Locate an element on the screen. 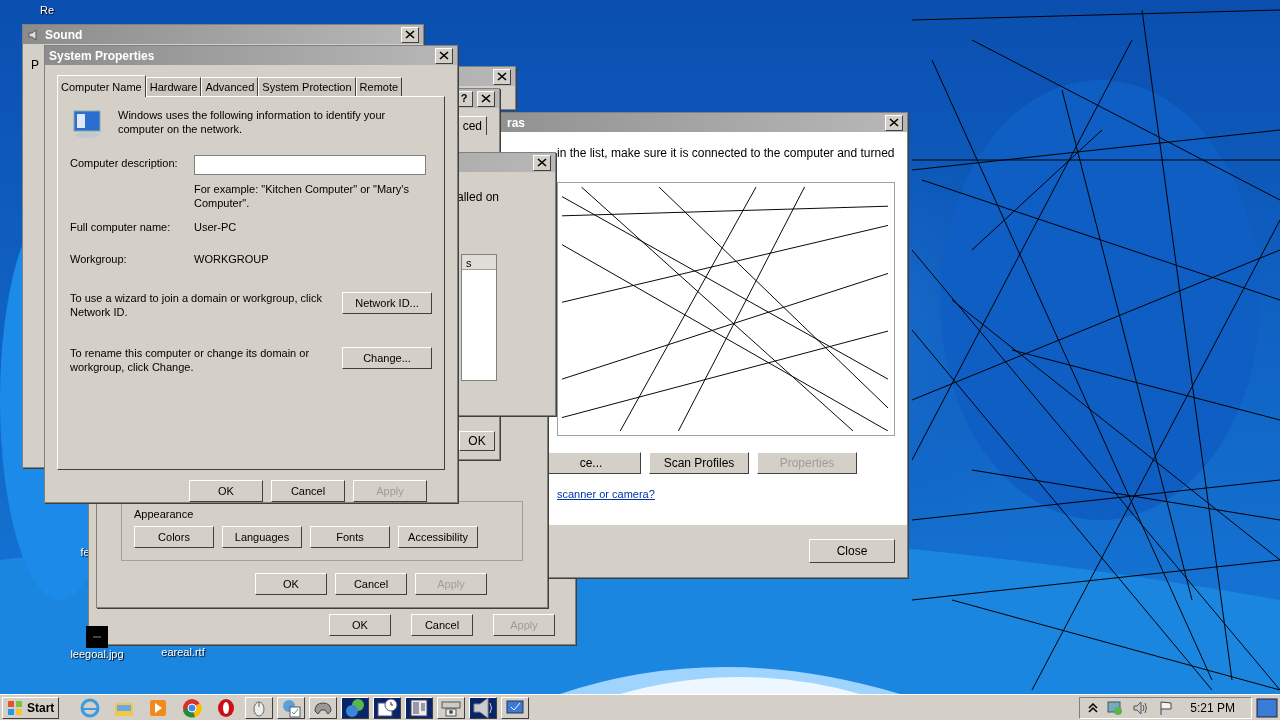 The height and width of the screenshot is (720, 1280). dialog-button: Scan Profiles is located at coordinates (699, 463).